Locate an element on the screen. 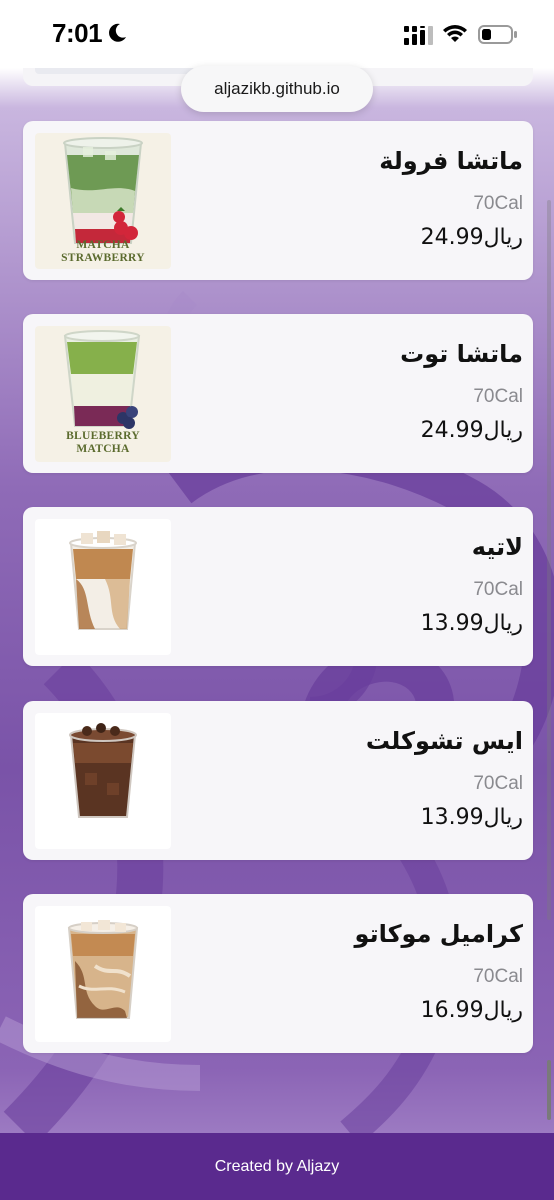  battery-icon is located at coordinates (497, 34).